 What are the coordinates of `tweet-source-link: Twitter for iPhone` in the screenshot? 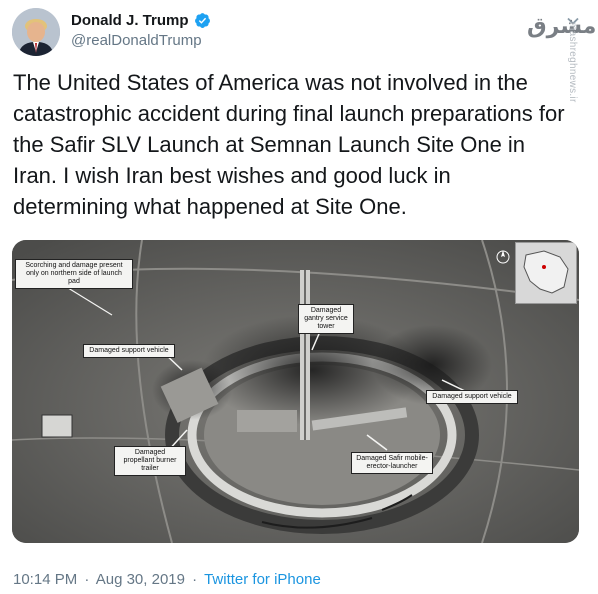 It's located at (262, 579).